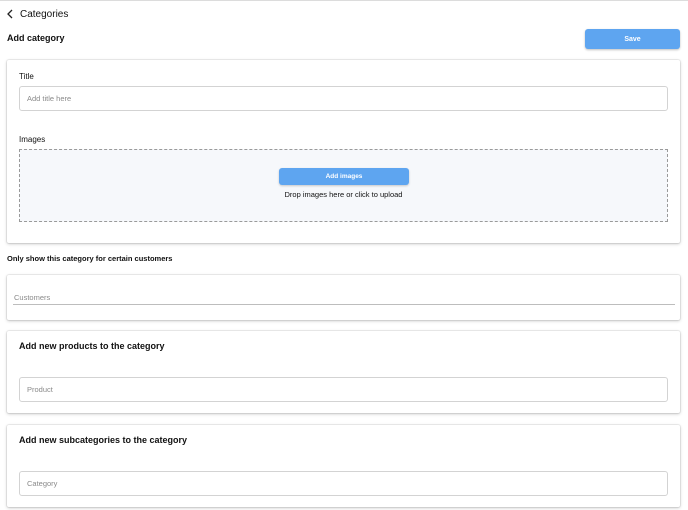 This screenshot has width=688, height=510. I want to click on subcategories-heading: Add new subcategories to the category, so click(103, 440).